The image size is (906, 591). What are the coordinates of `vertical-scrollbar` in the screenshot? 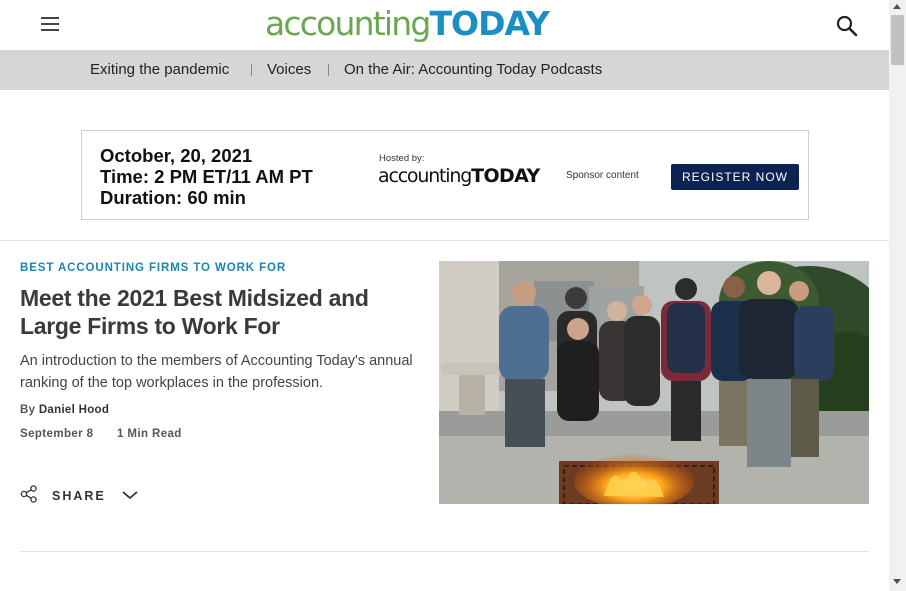 It's located at (897, 295).